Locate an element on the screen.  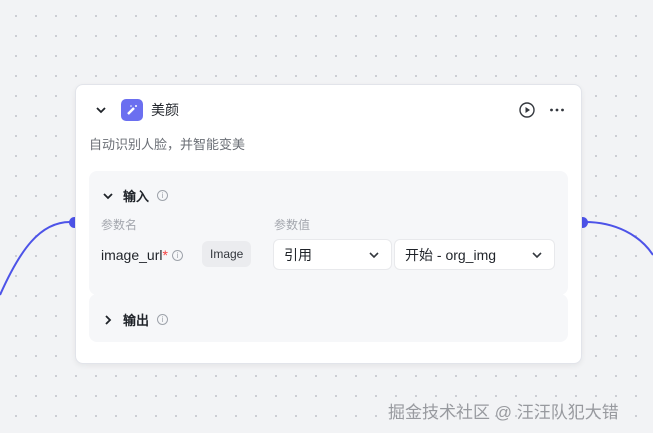
node-description: 自动识别人脸，并智能变美 is located at coordinates (167, 144).